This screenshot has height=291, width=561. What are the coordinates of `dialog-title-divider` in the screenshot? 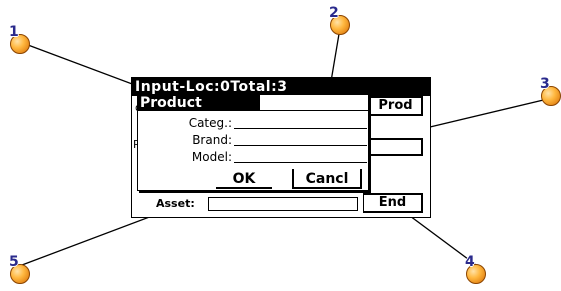 It's located at (313, 110).